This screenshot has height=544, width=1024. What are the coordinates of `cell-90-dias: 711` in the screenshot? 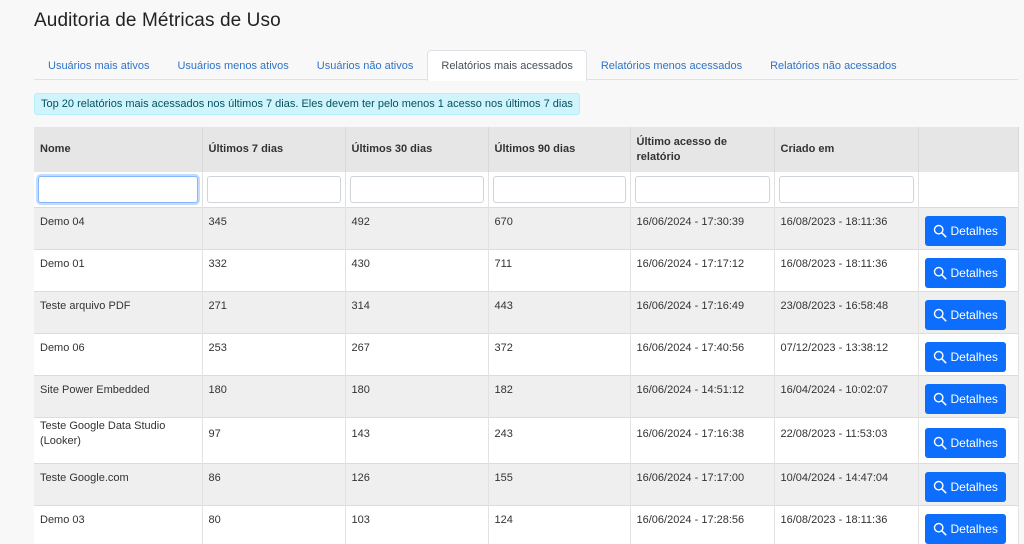 It's located at (559, 269).